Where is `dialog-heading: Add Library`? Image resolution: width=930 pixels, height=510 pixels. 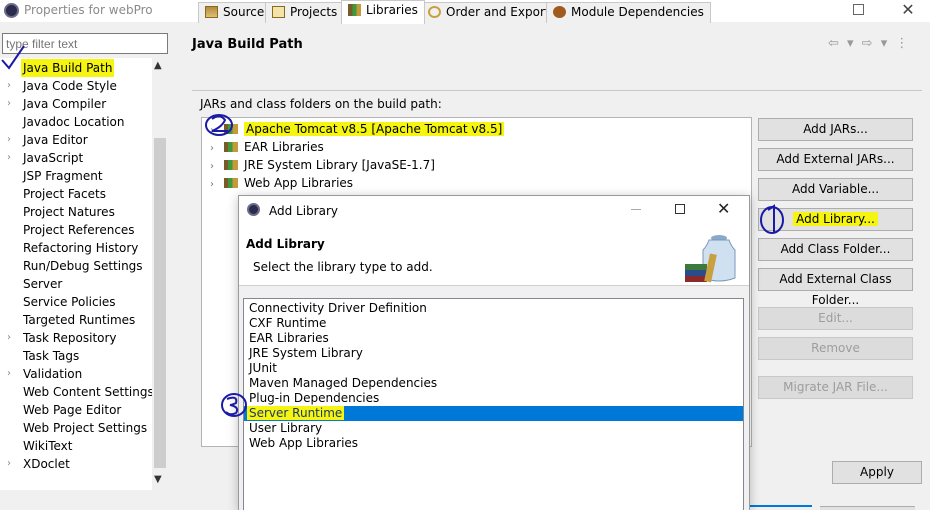
dialog-heading: Add Library is located at coordinates (285, 244).